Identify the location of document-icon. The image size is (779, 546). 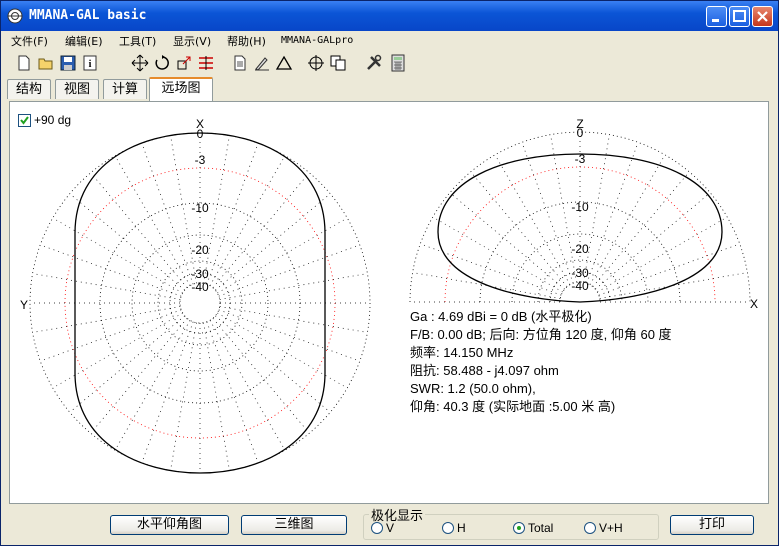
(240, 63).